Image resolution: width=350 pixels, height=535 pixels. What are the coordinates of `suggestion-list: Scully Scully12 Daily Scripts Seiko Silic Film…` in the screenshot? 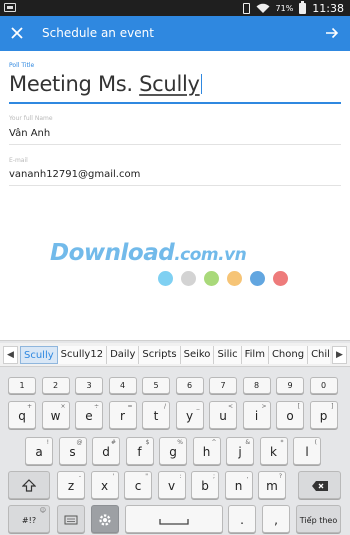 It's located at (175, 355).